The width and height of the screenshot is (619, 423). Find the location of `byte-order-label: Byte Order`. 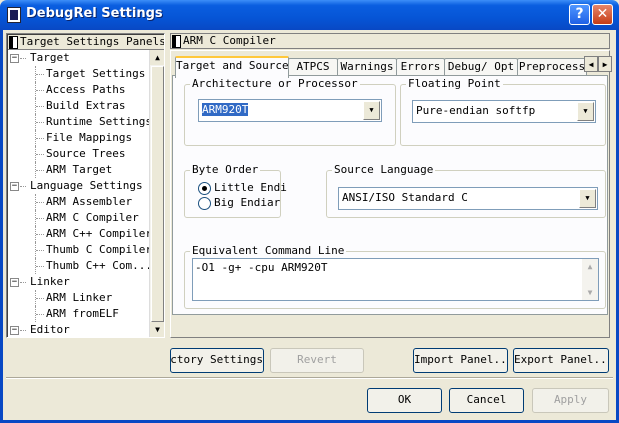

byte-order-label: Byte Order is located at coordinates (225, 169).